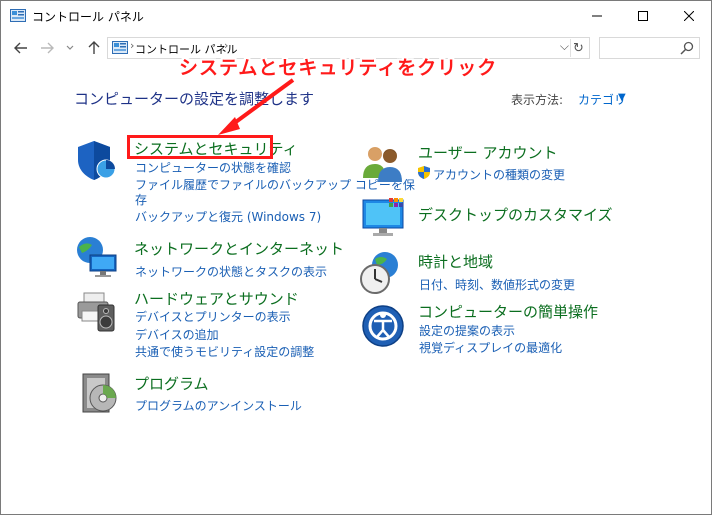 The width and height of the screenshot is (712, 515). I want to click on close-button, so click(689, 16).